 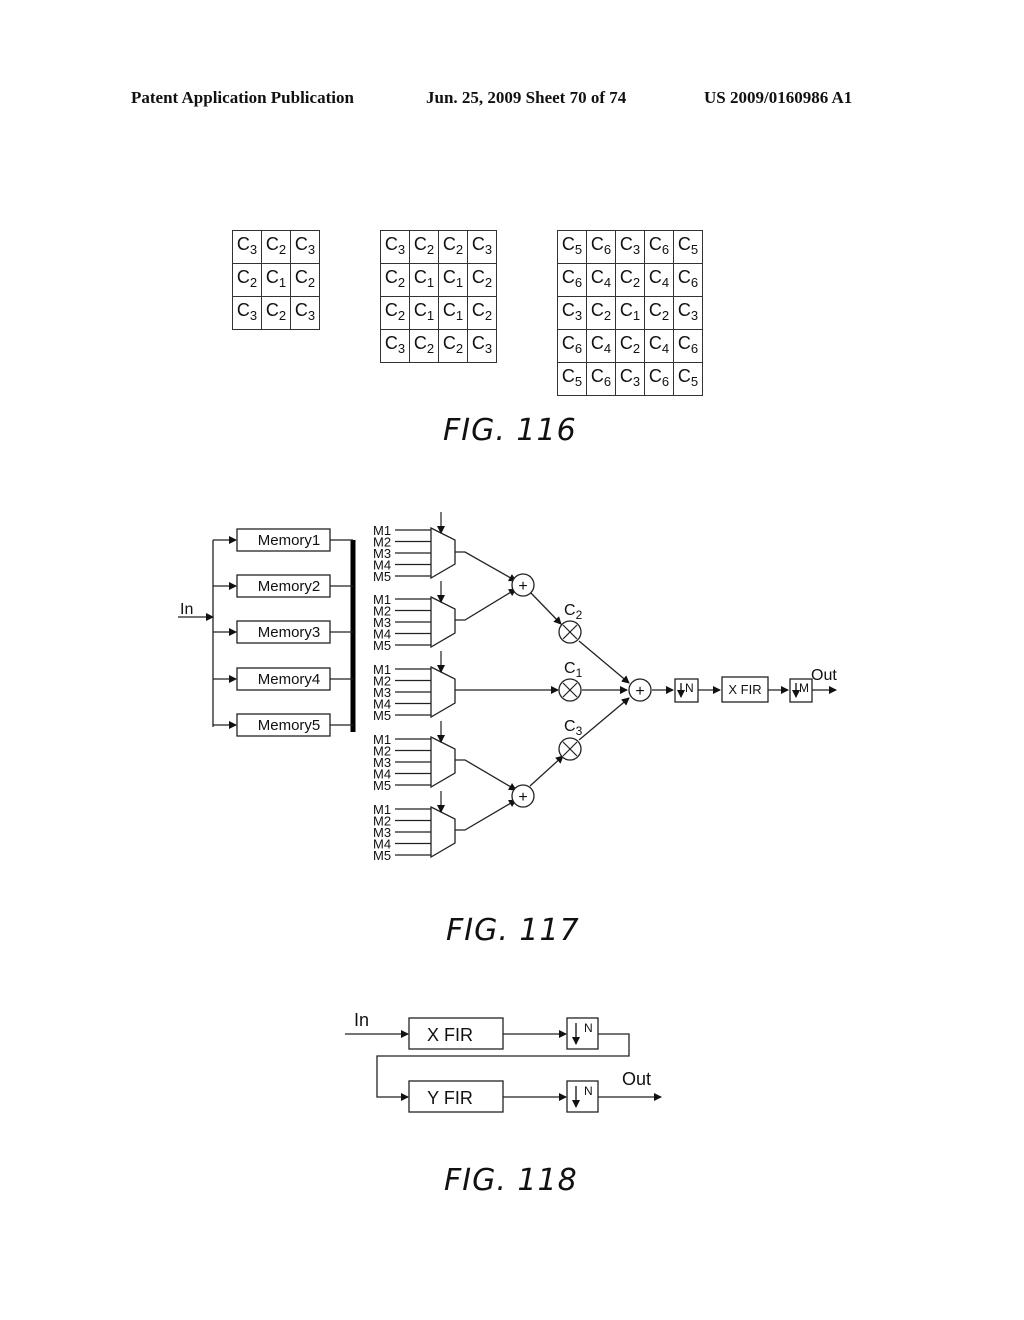 I want to click on xfir-block: X FIR, so click(x=745, y=689).